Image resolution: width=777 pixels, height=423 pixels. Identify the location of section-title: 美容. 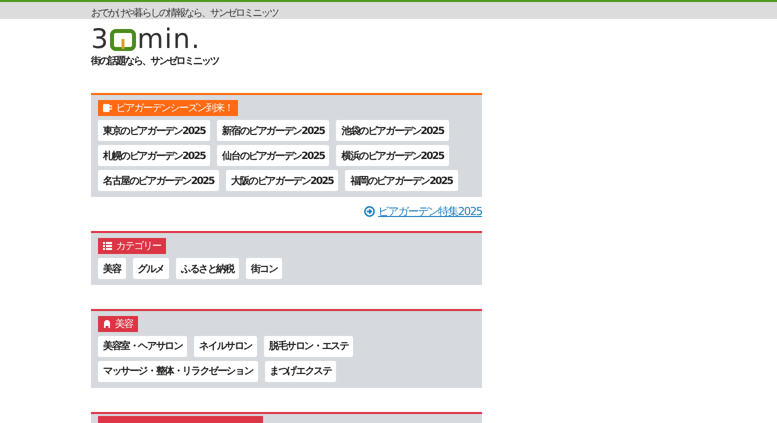
(124, 324).